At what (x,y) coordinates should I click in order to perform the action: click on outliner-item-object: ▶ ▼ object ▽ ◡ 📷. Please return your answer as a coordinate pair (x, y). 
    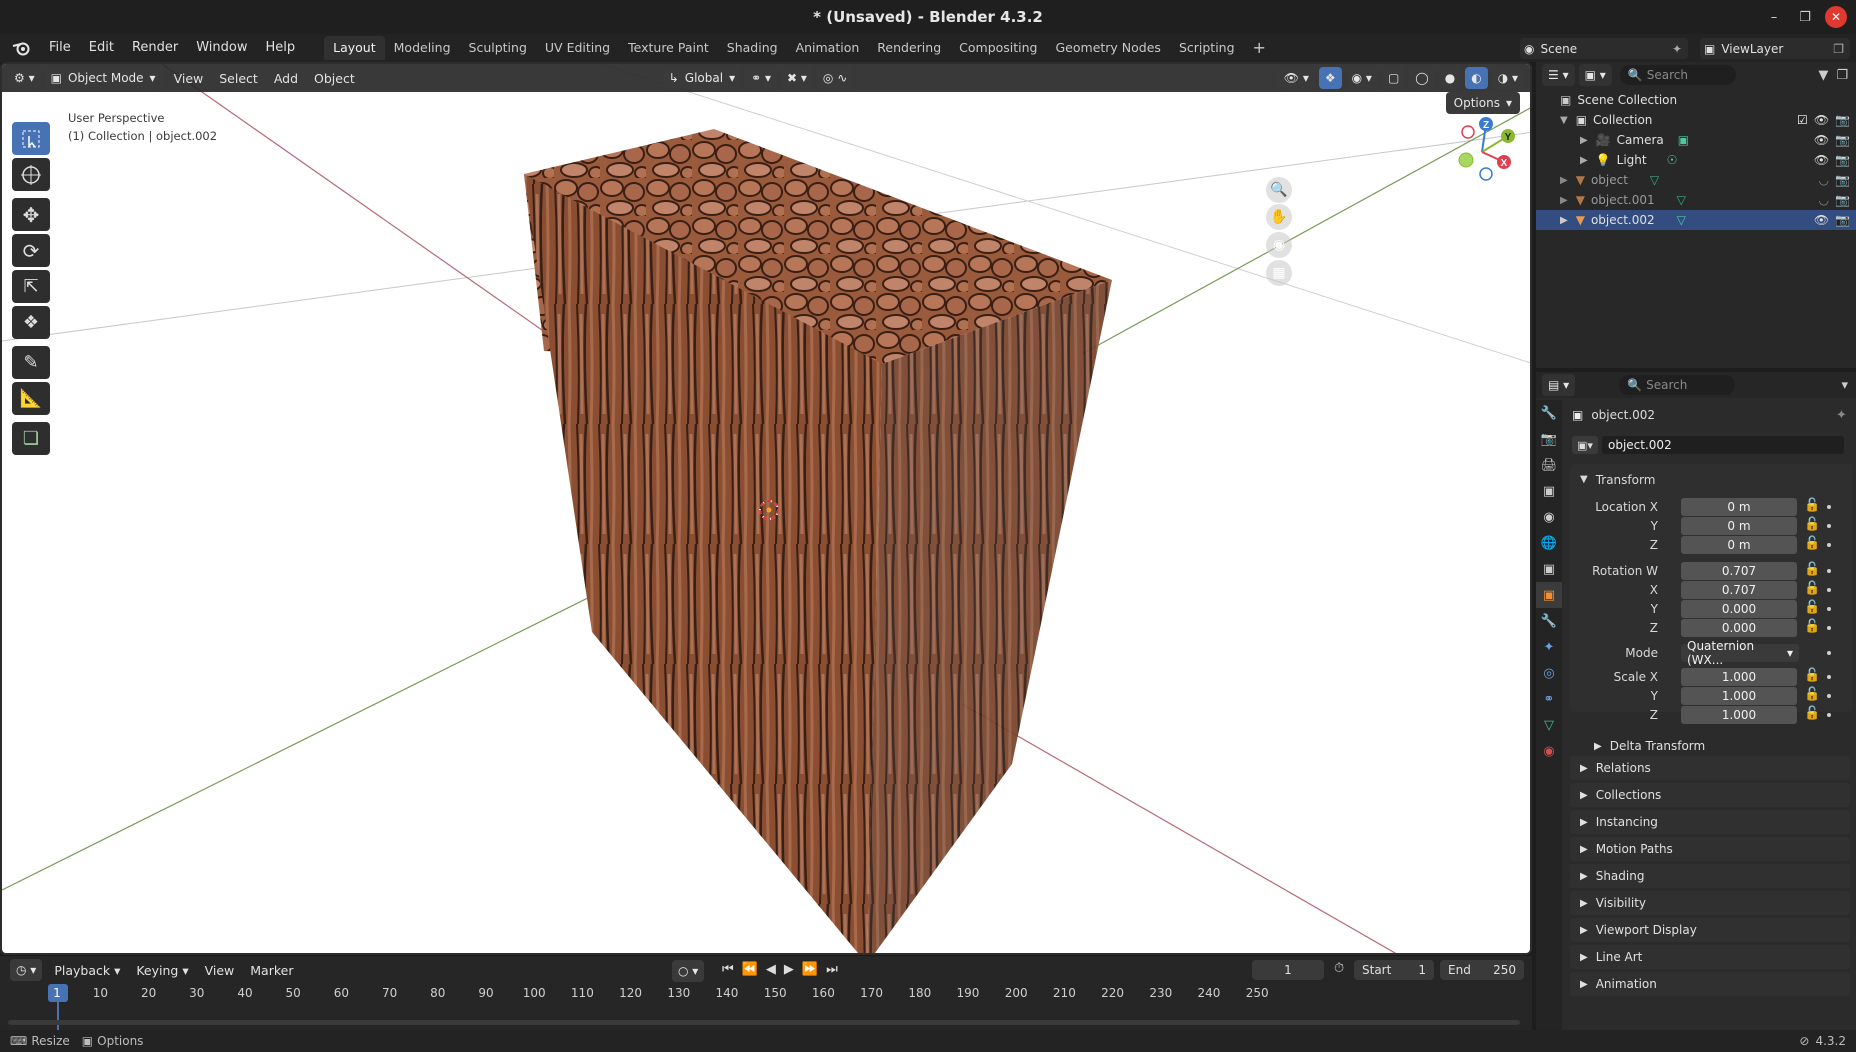
    Looking at the image, I should click on (1696, 180).